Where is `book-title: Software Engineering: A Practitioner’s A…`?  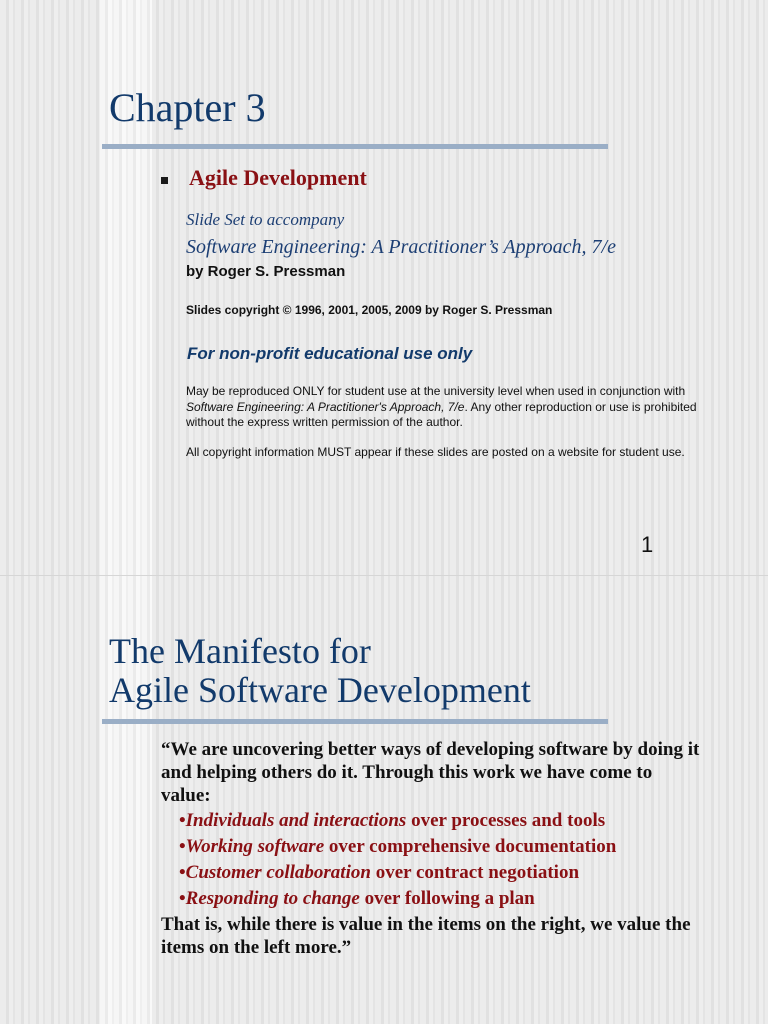
book-title: Software Engineering: A Practitioner’s A… is located at coordinates (401, 247).